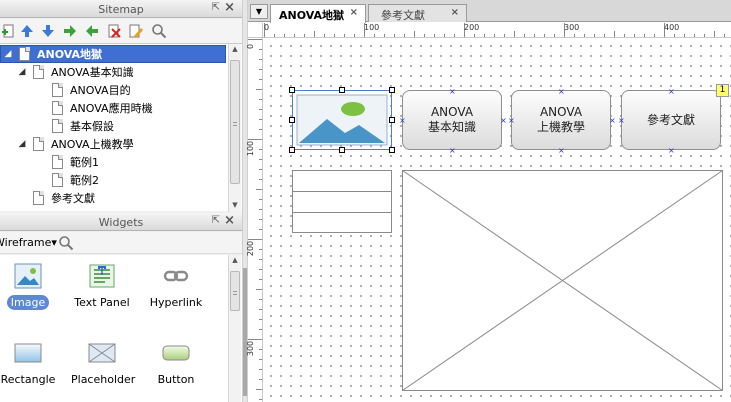 This screenshot has width=731, height=402. I want to click on sitemap-node-example-1: 範例1, so click(113, 162).